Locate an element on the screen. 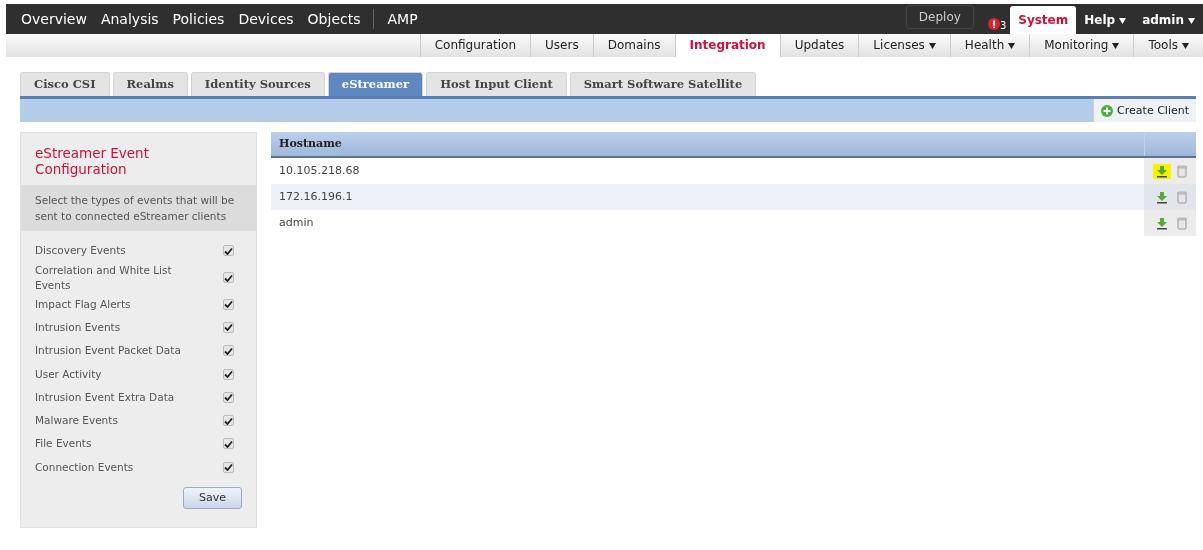 The height and width of the screenshot is (550, 1203). tab: Realms is located at coordinates (150, 84).